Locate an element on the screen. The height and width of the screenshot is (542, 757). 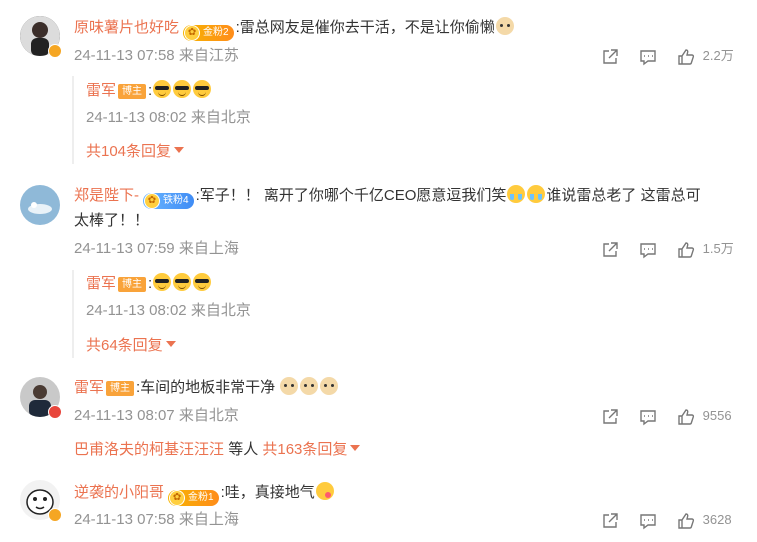
comment-username: 逆袭的小阳哥 is located at coordinates (119, 492).